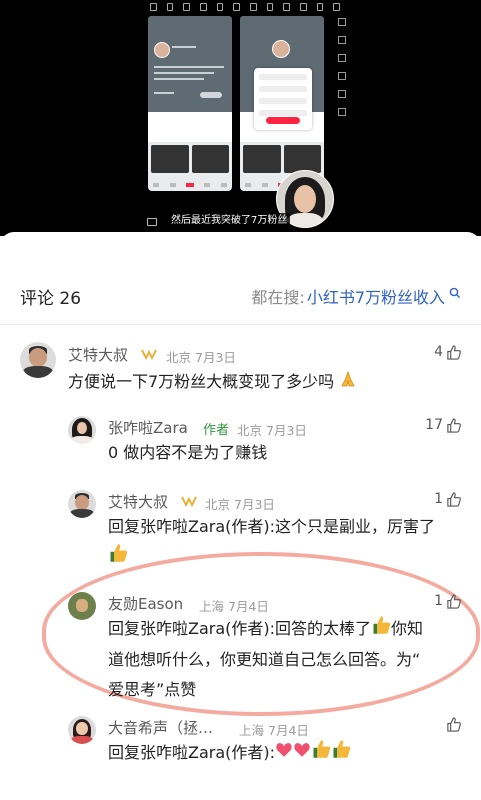  Describe the element at coordinates (454, 292) in the screenshot. I see `search-icon` at that location.